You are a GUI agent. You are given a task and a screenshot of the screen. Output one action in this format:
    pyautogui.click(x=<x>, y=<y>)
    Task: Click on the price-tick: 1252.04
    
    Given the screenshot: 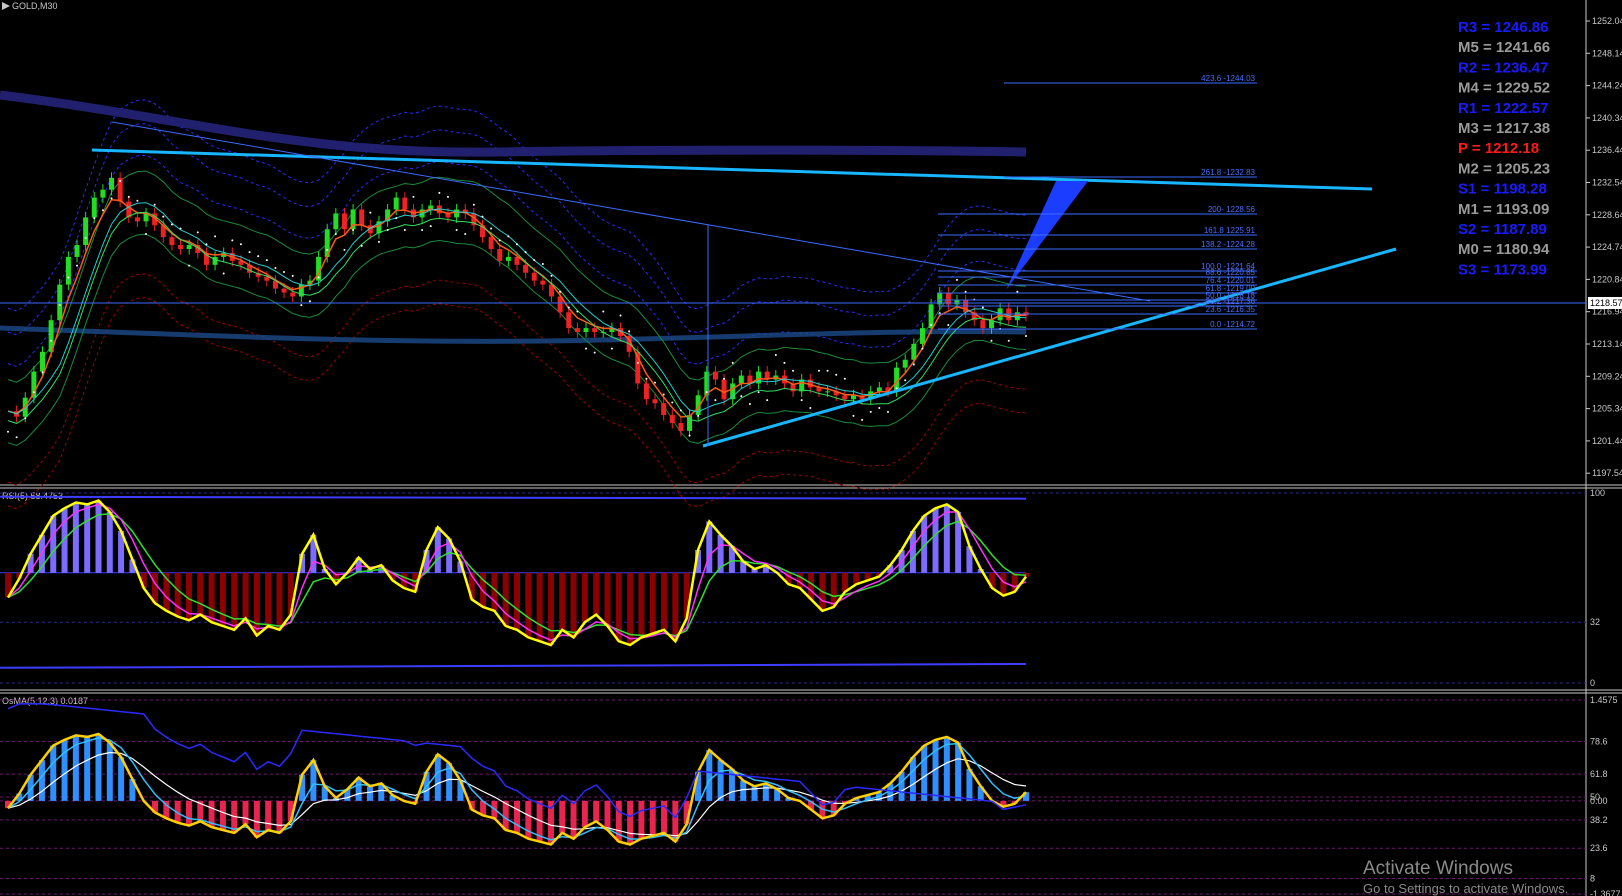 What is the action you would take?
    pyautogui.click(x=1607, y=21)
    